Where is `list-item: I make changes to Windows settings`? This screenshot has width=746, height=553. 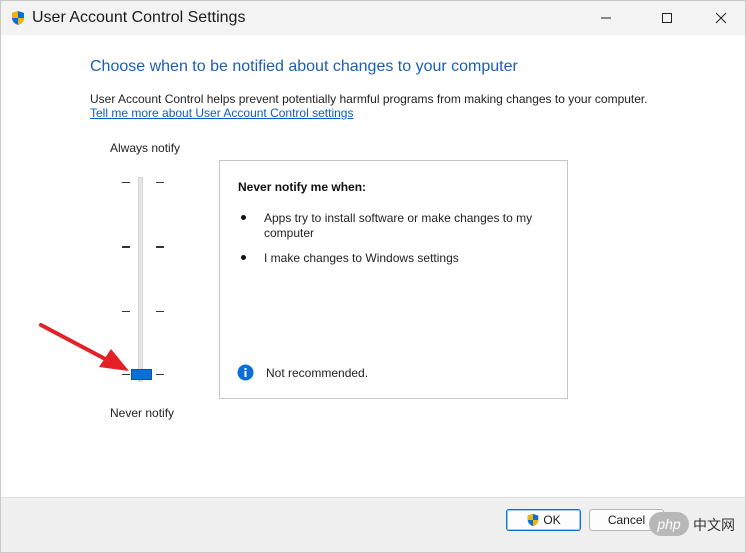
list-item: I make changes to Windows settings is located at coordinates (393, 260).